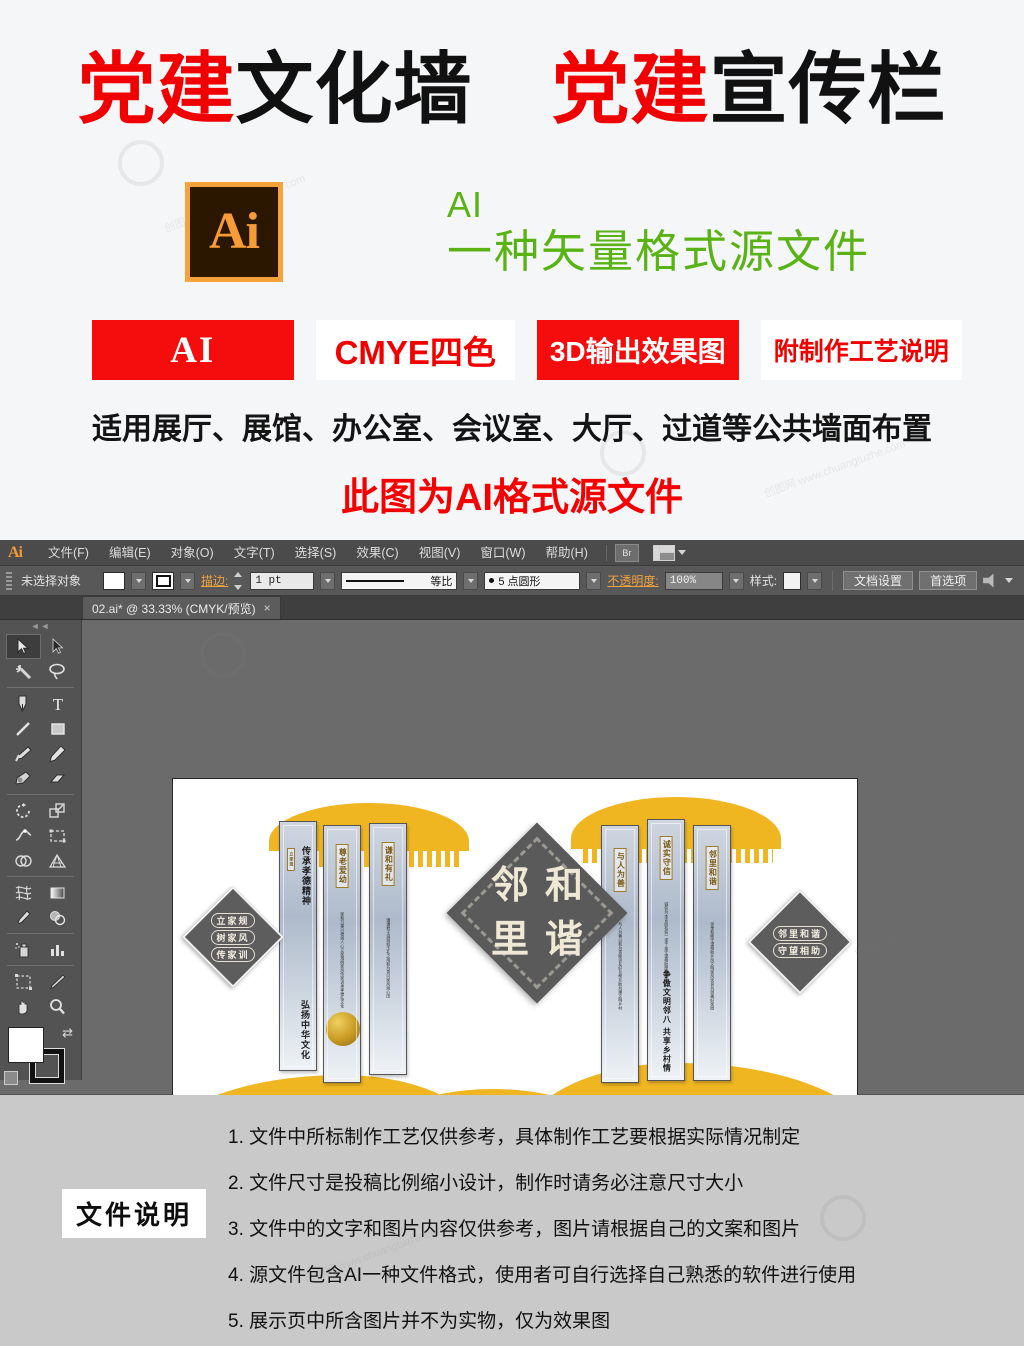  I want to click on slice-tool, so click(58, 981).